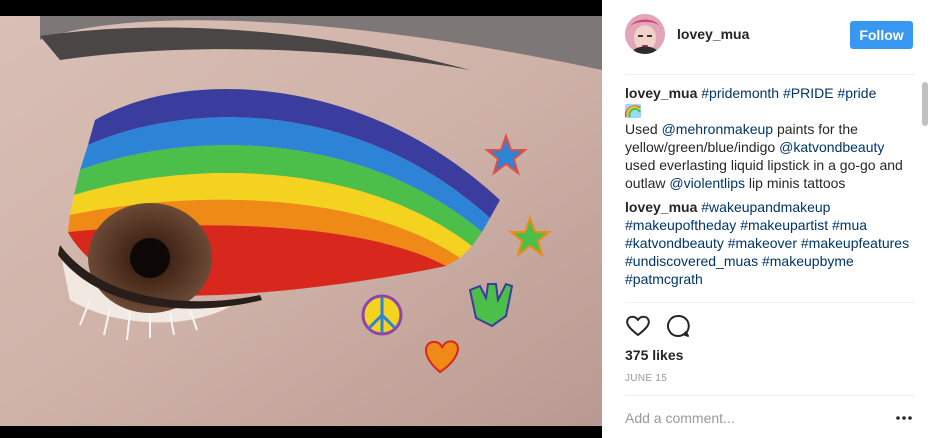  Describe the element at coordinates (654, 355) in the screenshot. I see `likes-count: 375 likes` at that location.